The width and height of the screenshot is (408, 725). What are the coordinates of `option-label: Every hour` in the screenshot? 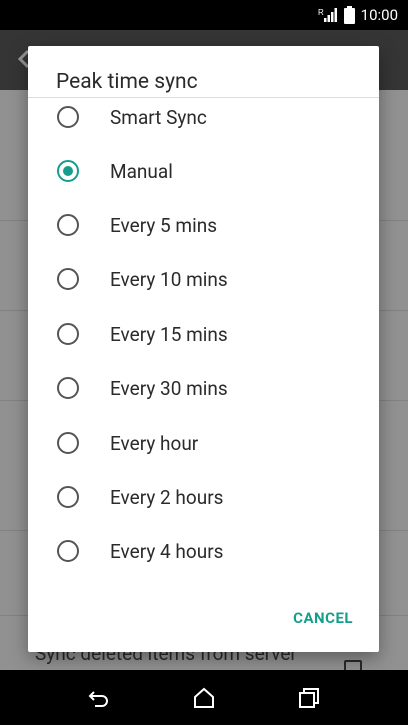 It's located at (154, 443).